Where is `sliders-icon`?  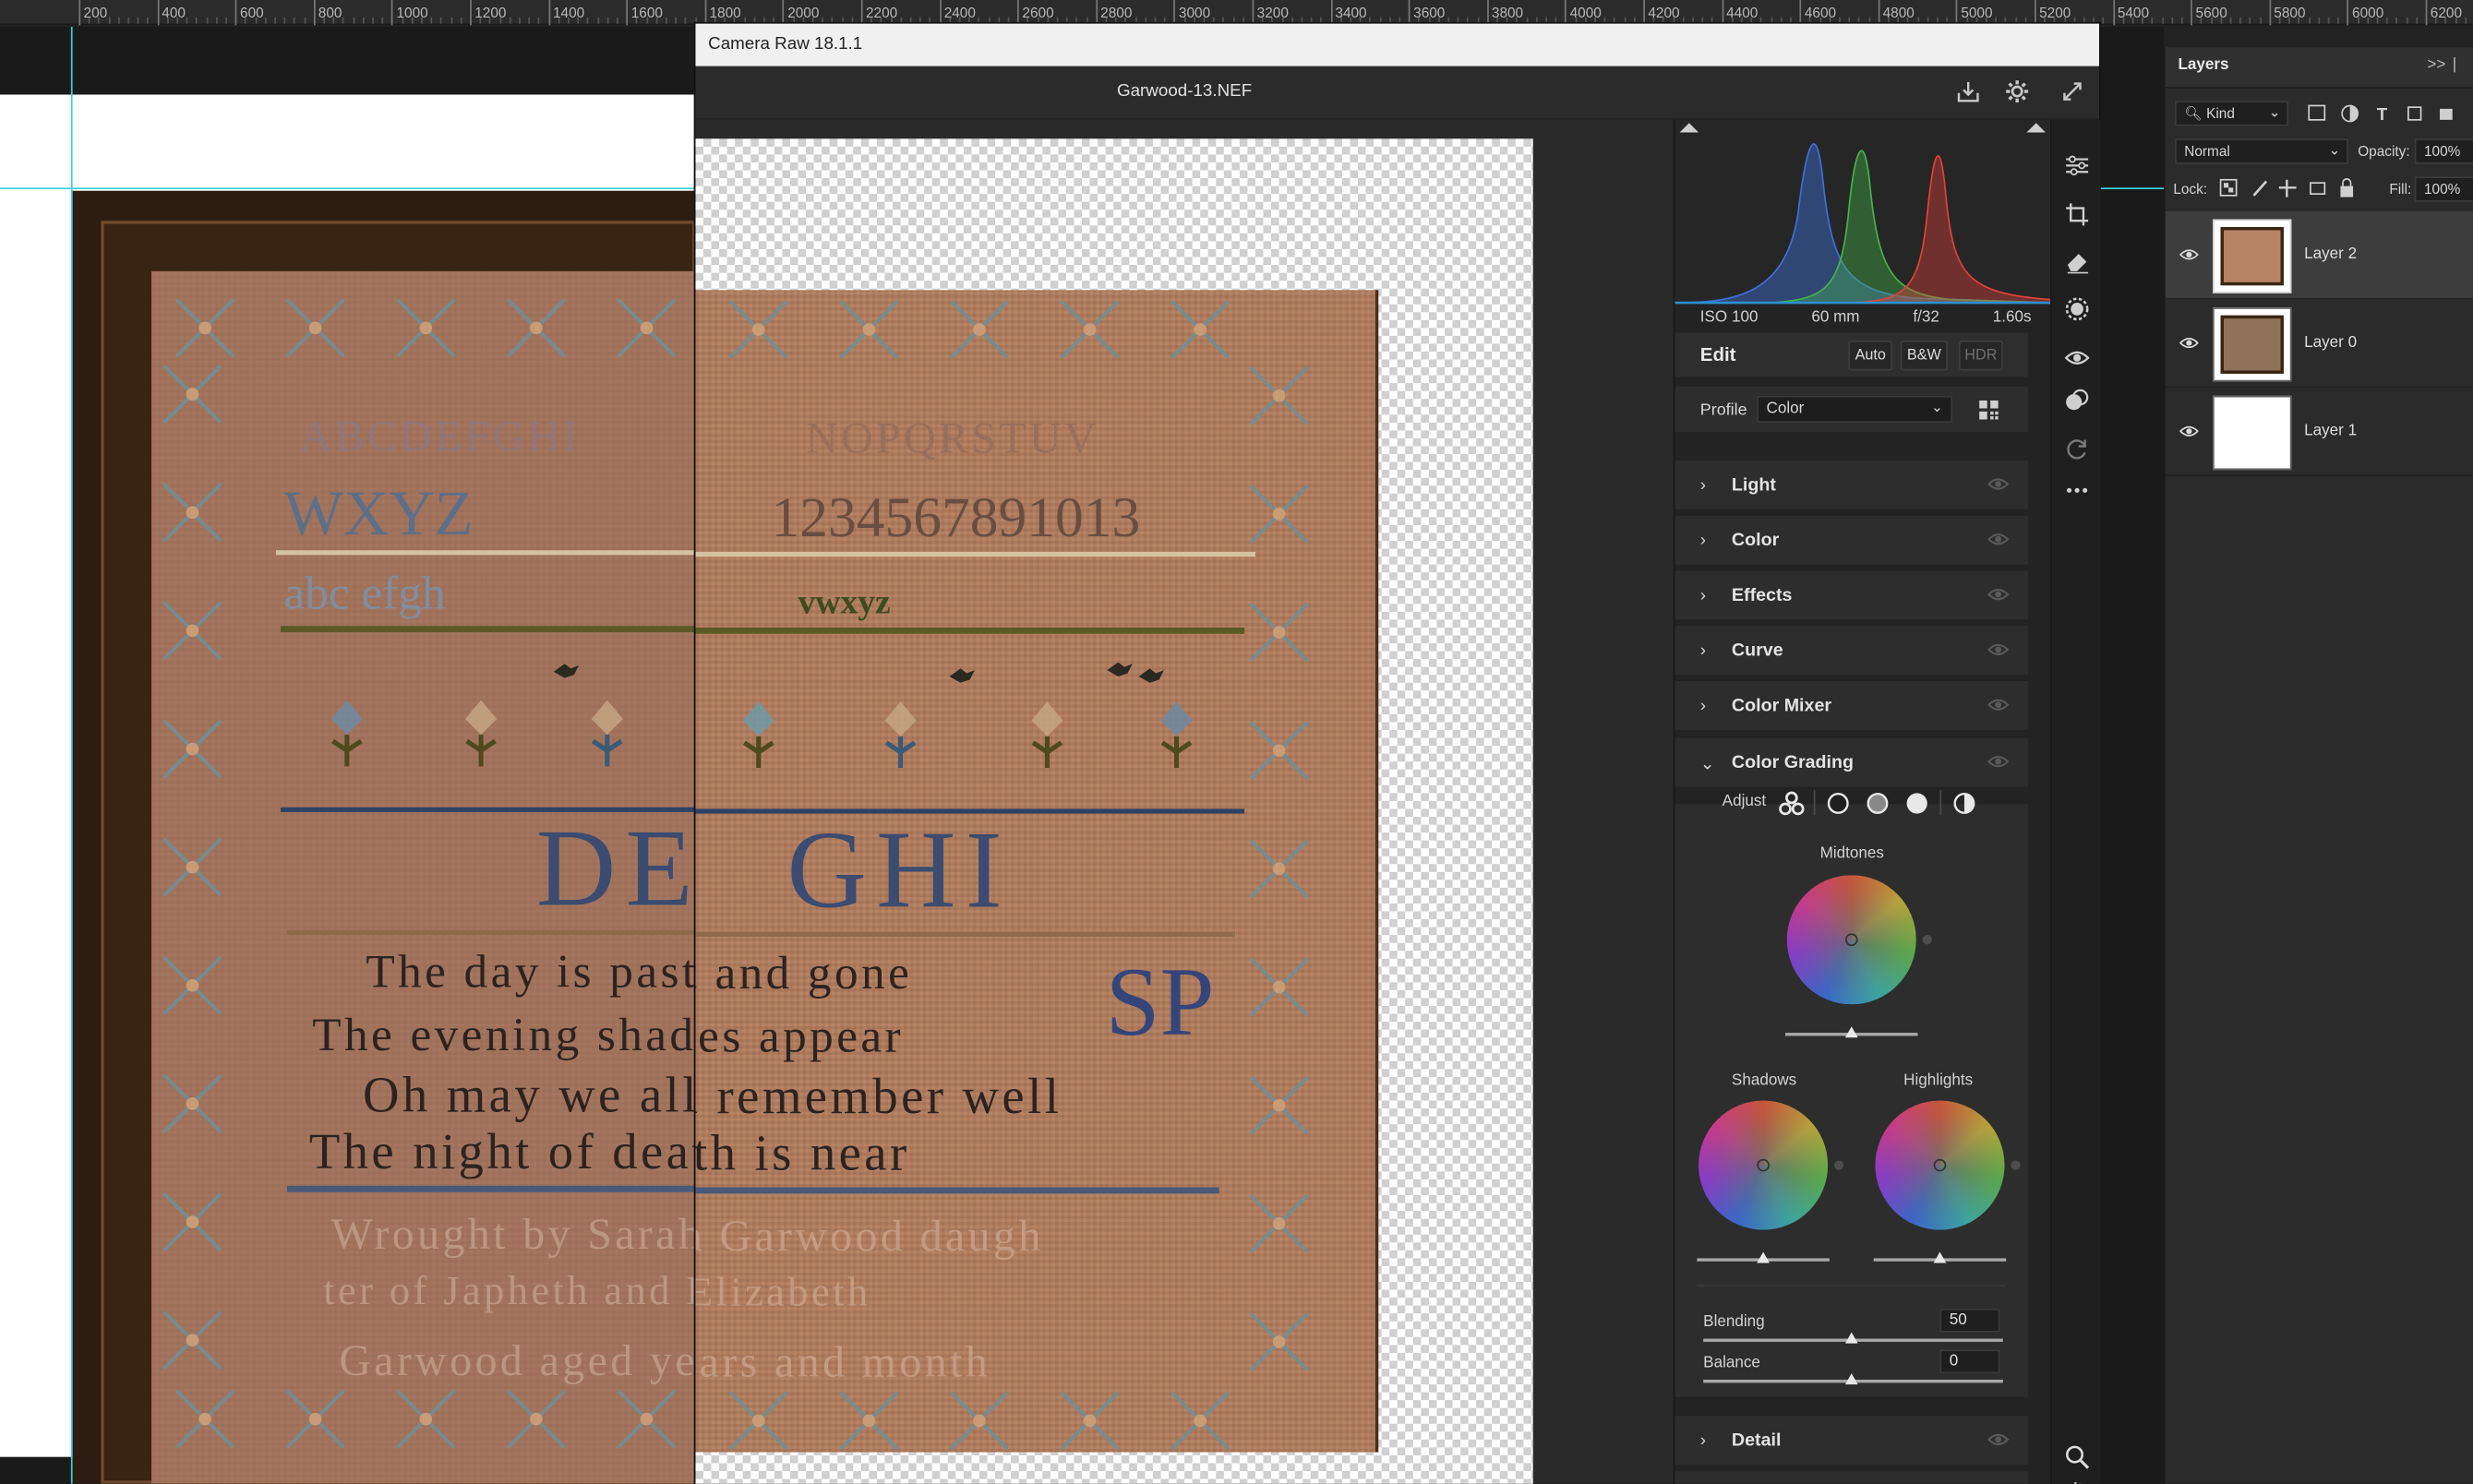 sliders-icon is located at coordinates (2077, 167).